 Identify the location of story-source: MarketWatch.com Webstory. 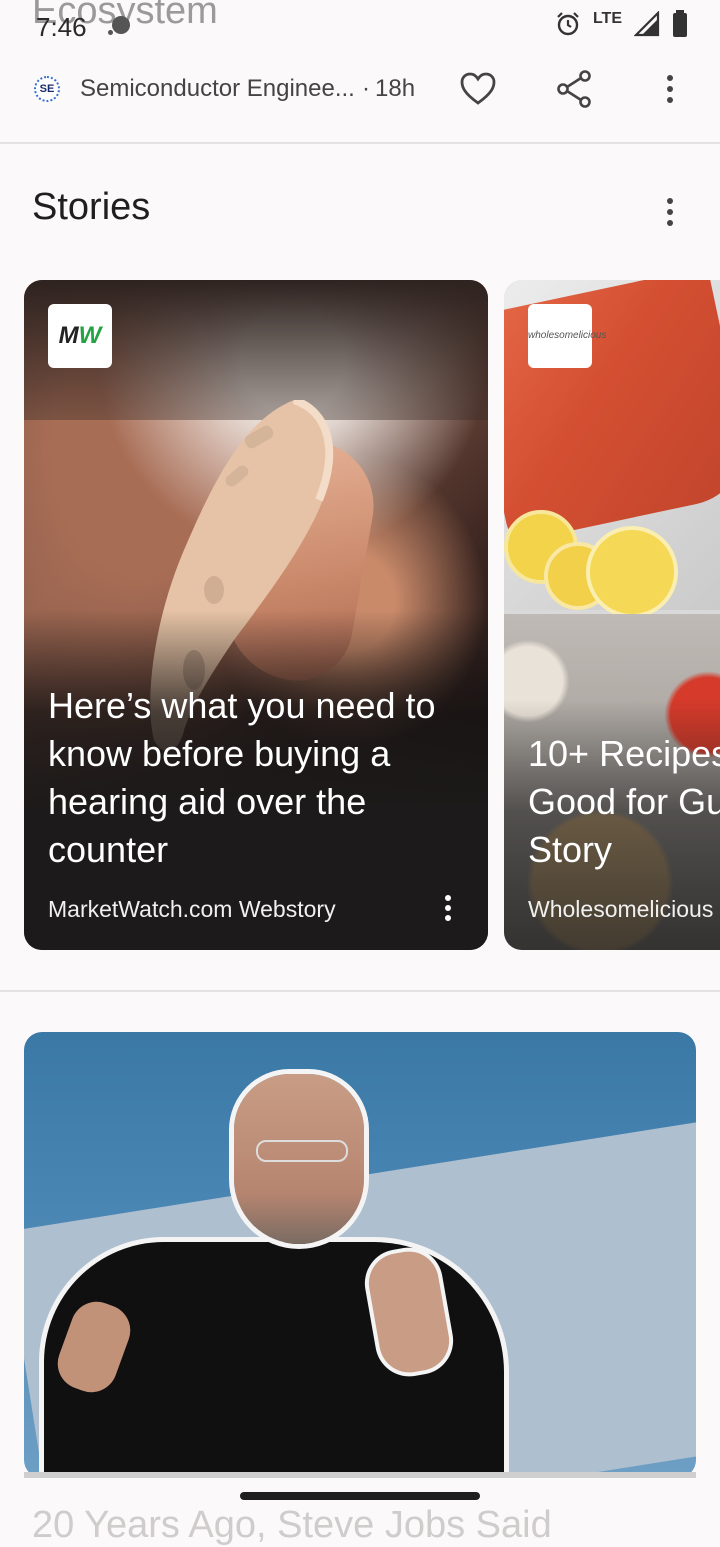
(192, 909).